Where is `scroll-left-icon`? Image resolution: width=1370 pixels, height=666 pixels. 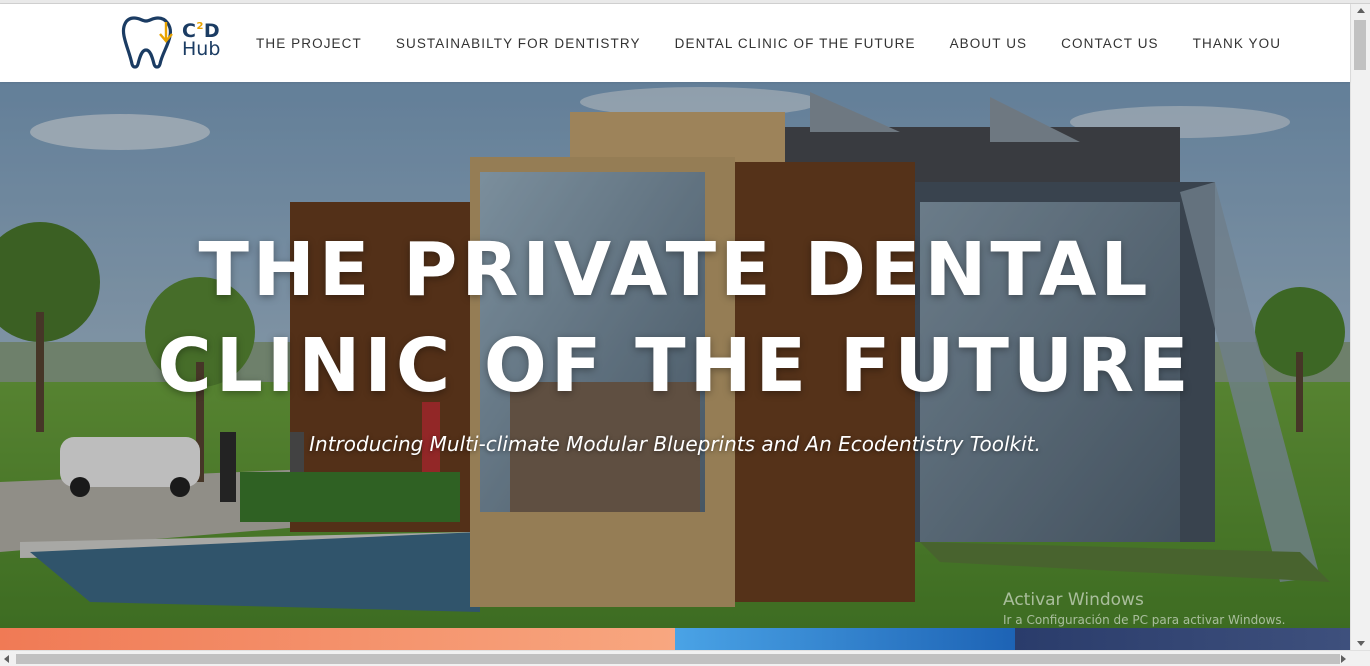 scroll-left-icon is located at coordinates (6, 659).